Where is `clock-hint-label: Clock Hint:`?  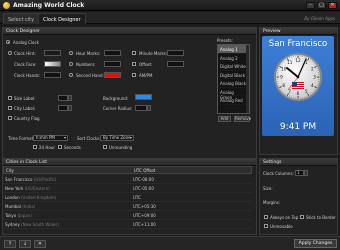
clock-hint-label: Clock Hint: is located at coordinates (25, 53).